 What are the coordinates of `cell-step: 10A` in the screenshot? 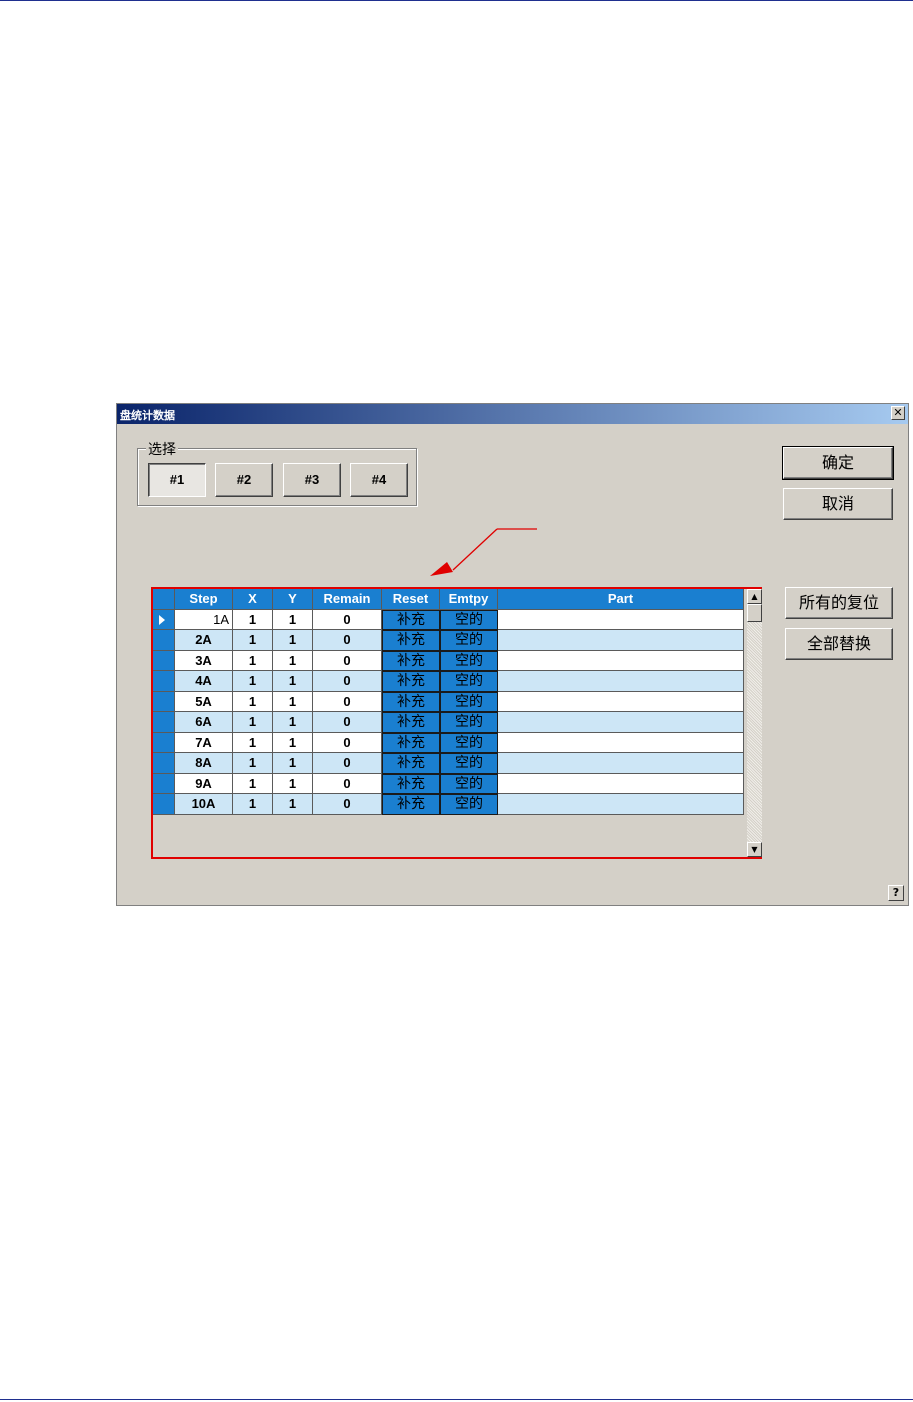 It's located at (204, 804).